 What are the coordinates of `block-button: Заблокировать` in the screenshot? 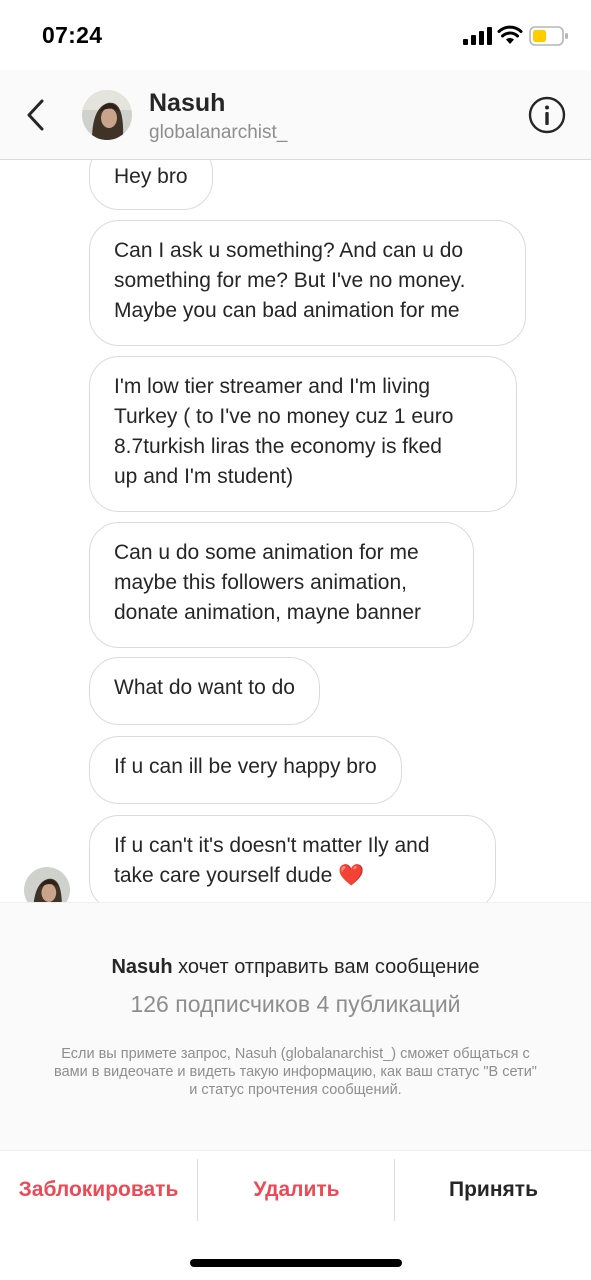 It's located at (98, 1190).